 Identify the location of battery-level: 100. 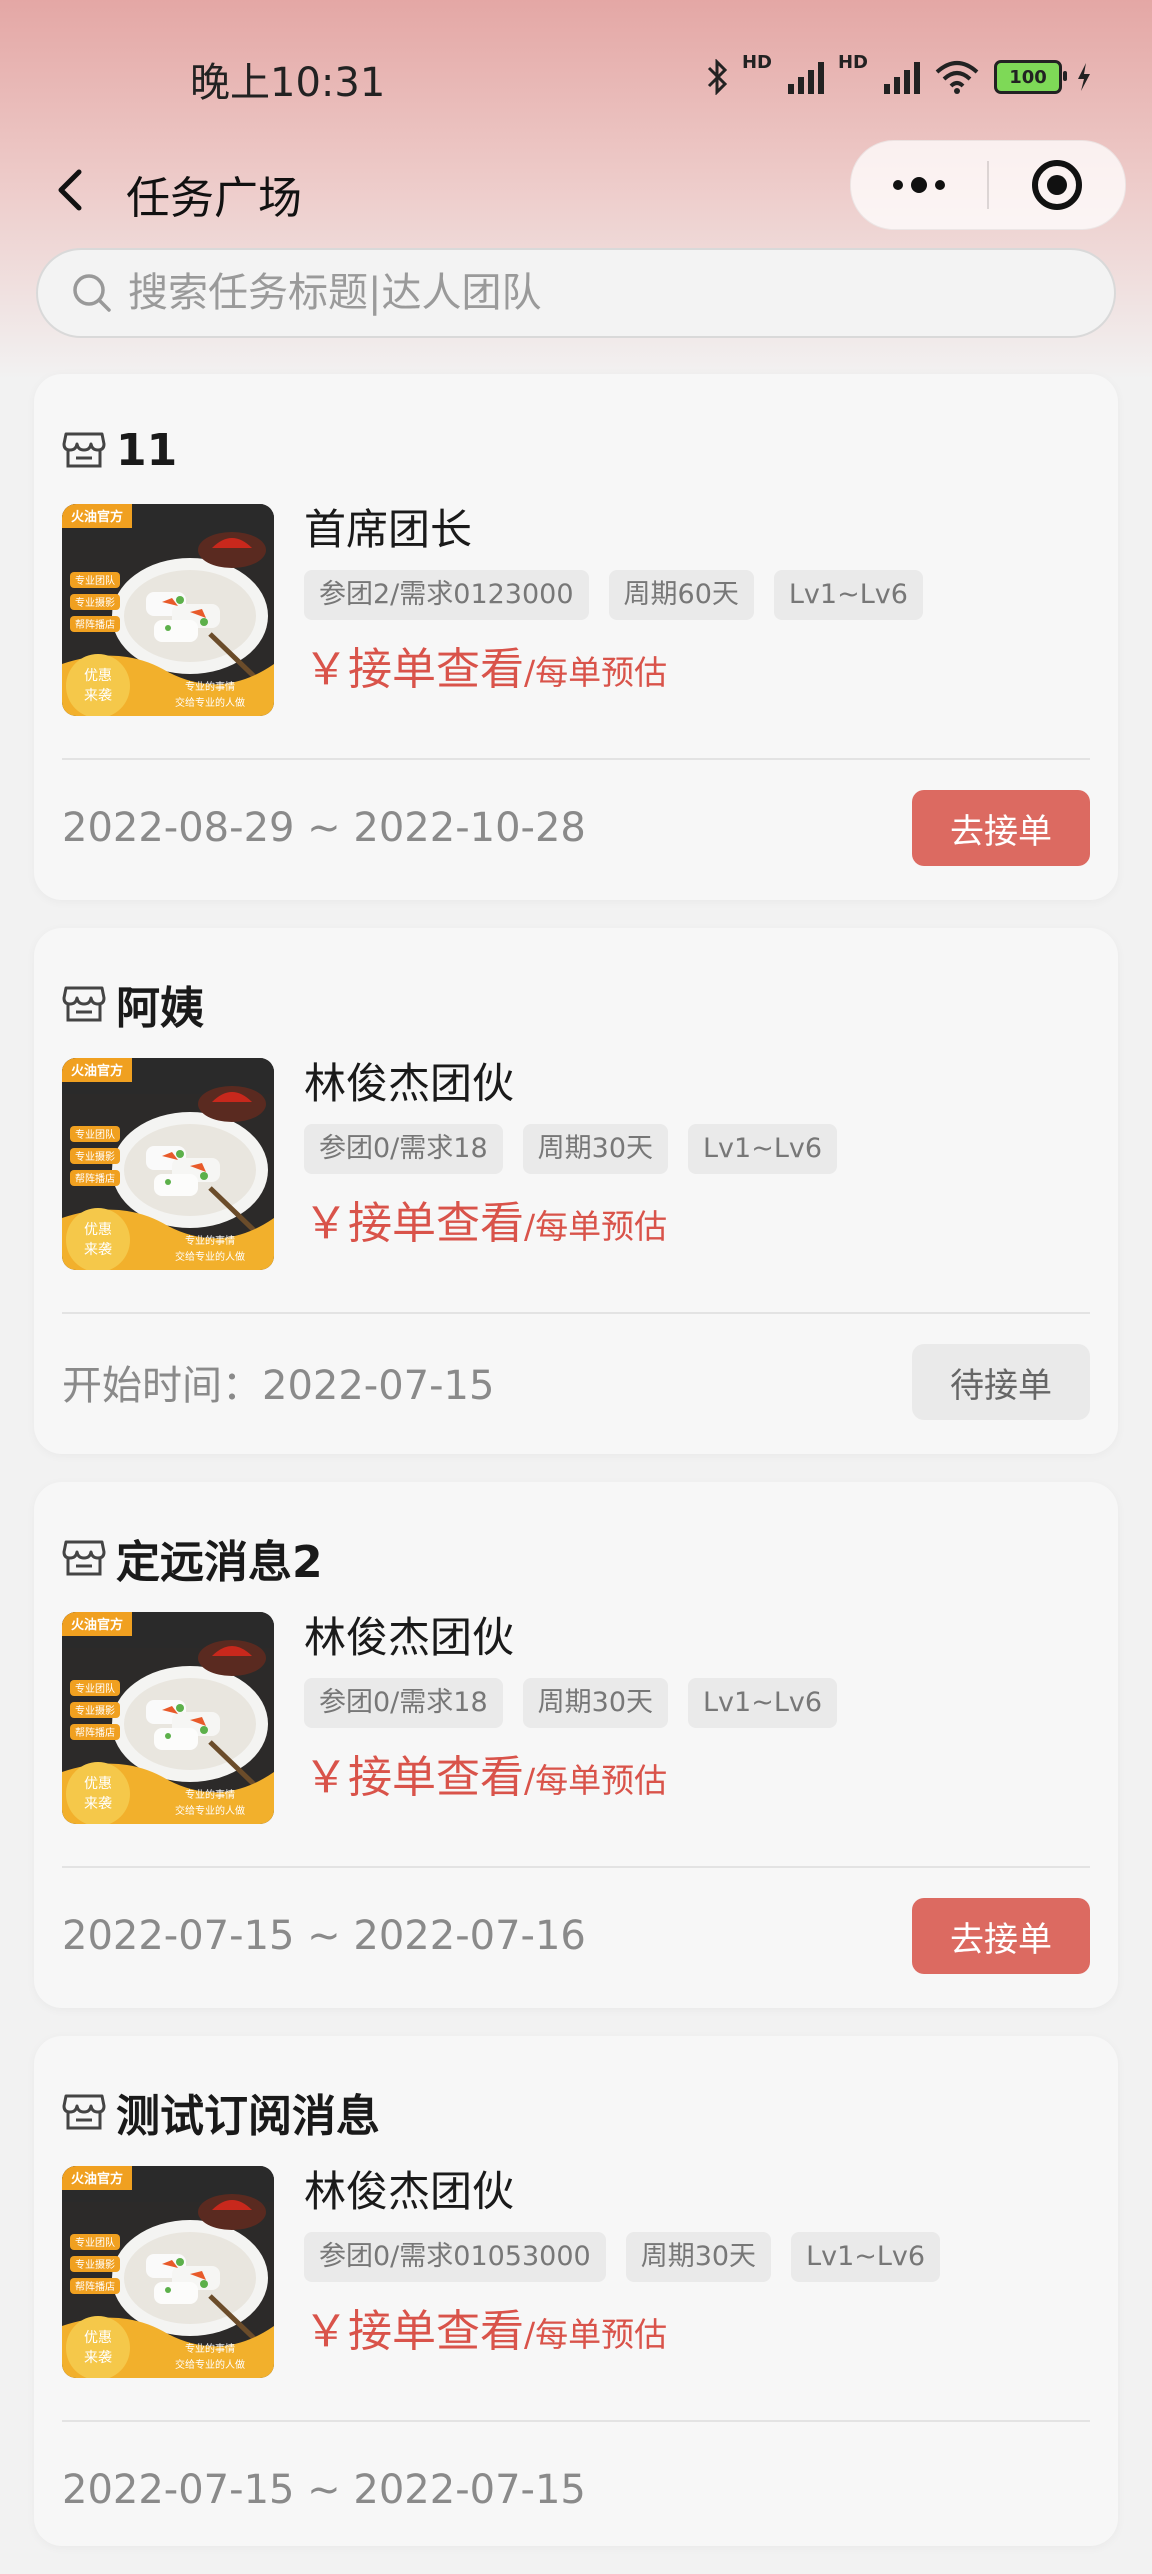
(1028, 77).